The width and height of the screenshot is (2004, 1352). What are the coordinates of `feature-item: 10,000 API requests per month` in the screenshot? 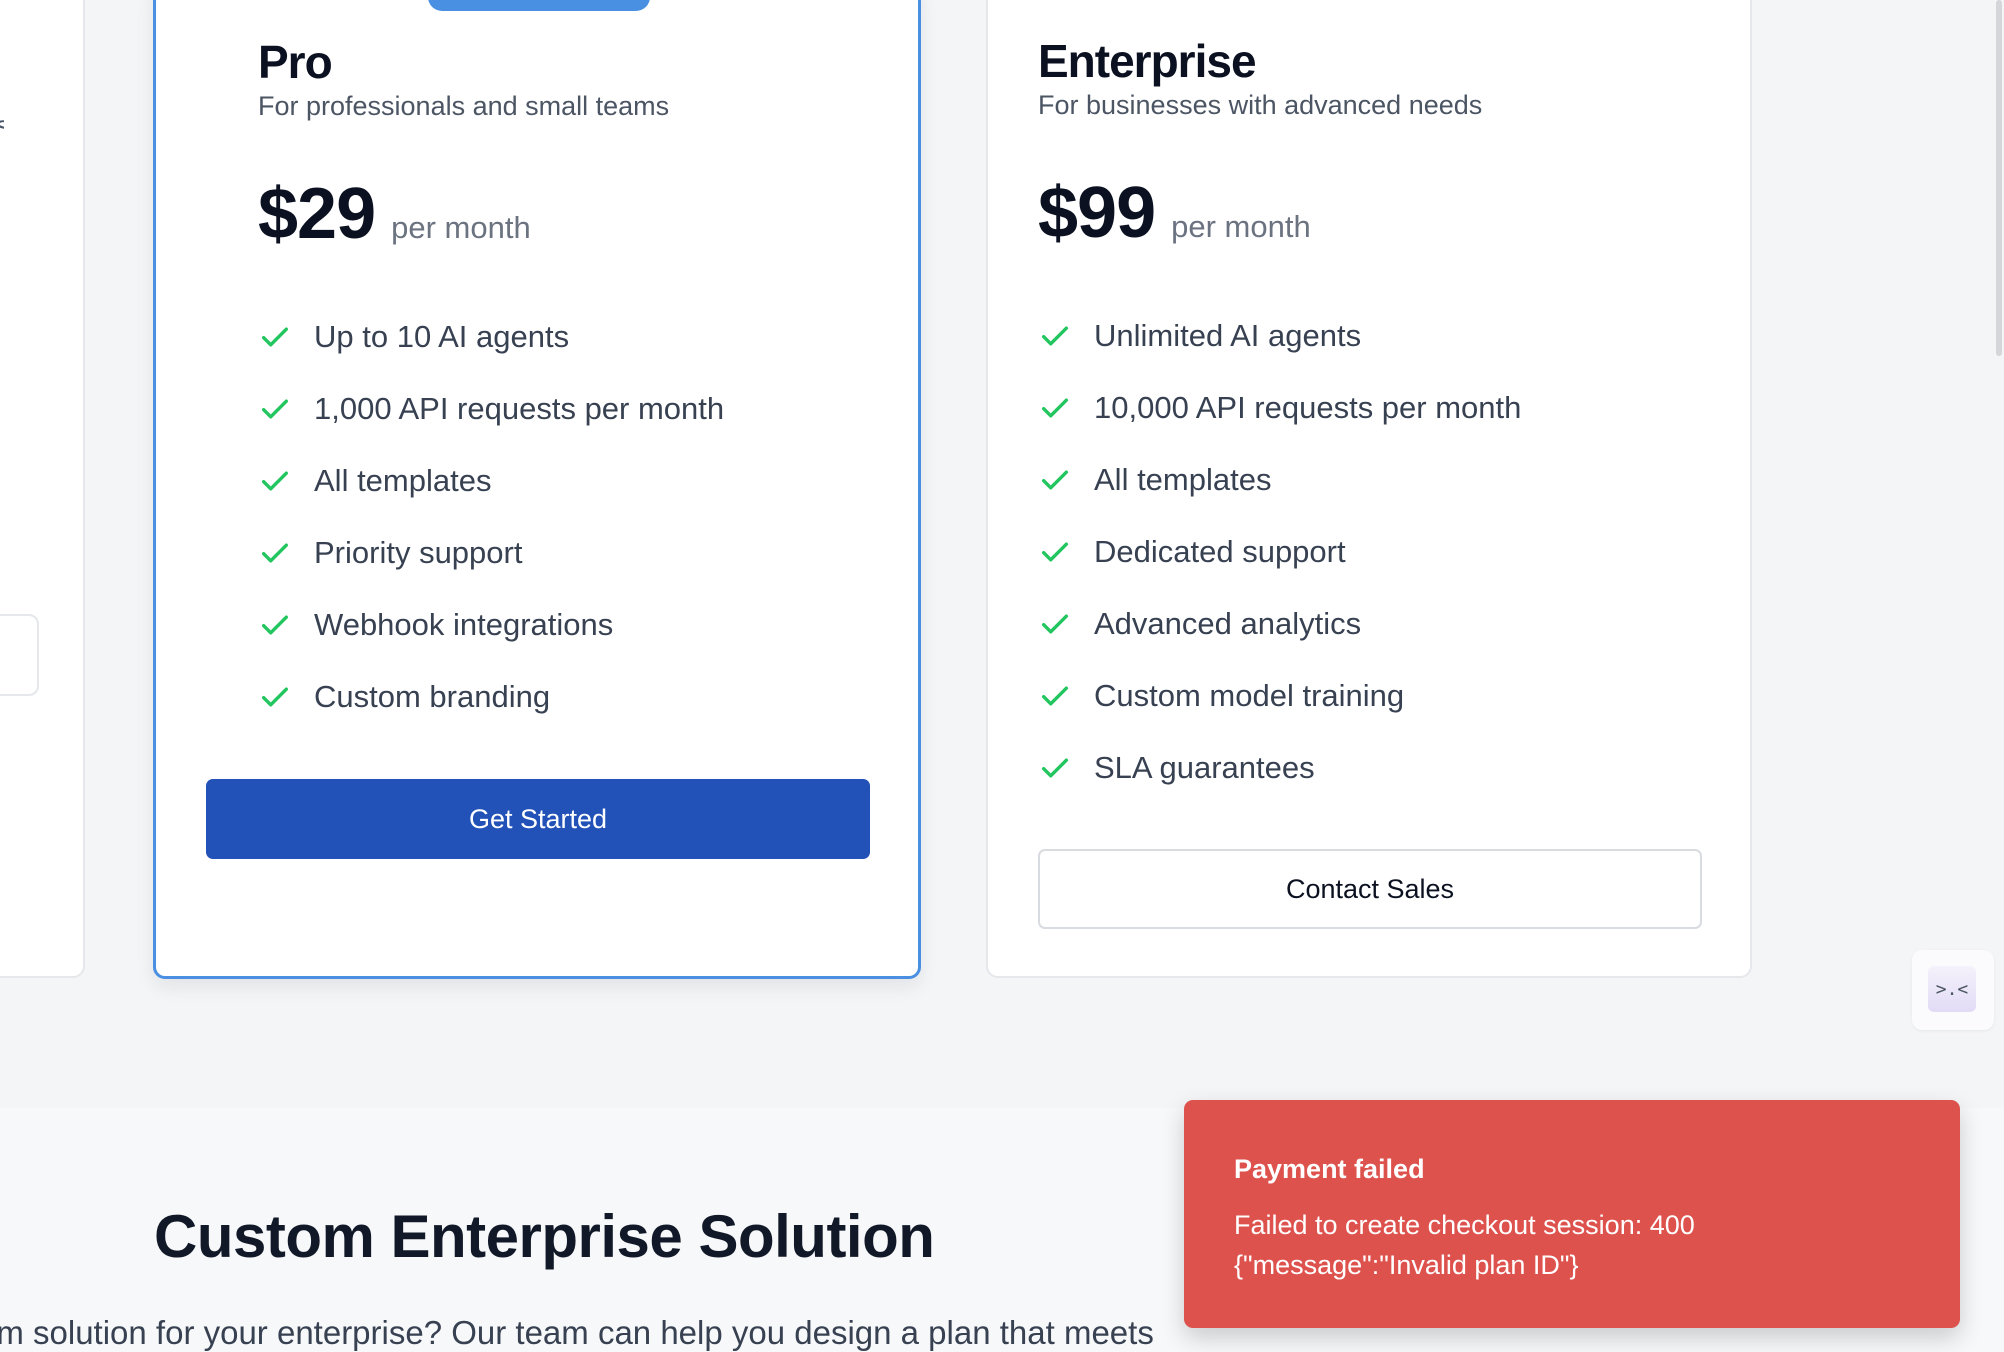 It's located at (1279, 408).